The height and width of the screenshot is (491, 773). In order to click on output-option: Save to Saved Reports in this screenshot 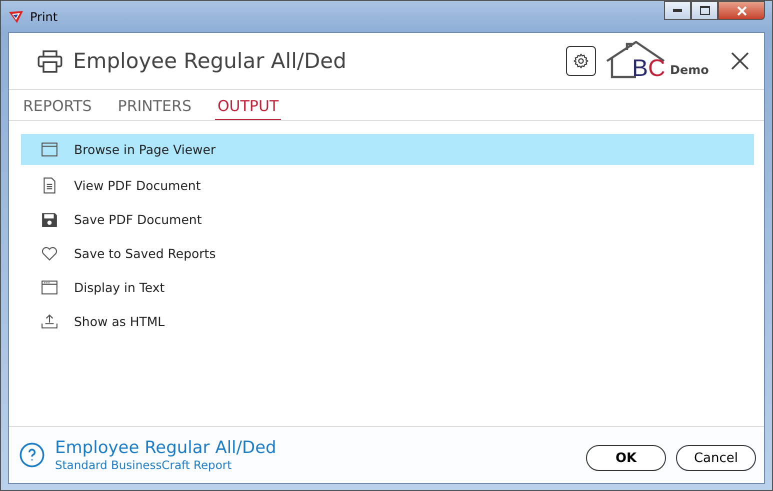, I will do `click(387, 253)`.